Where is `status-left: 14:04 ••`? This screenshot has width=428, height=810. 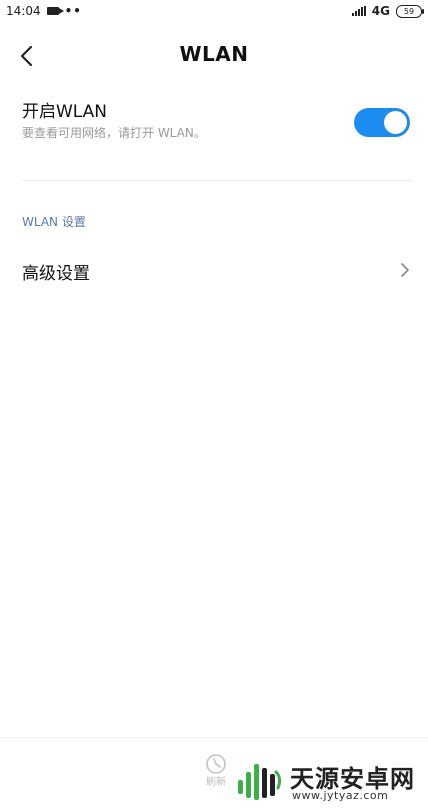 status-left: 14:04 •• is located at coordinates (44, 11).